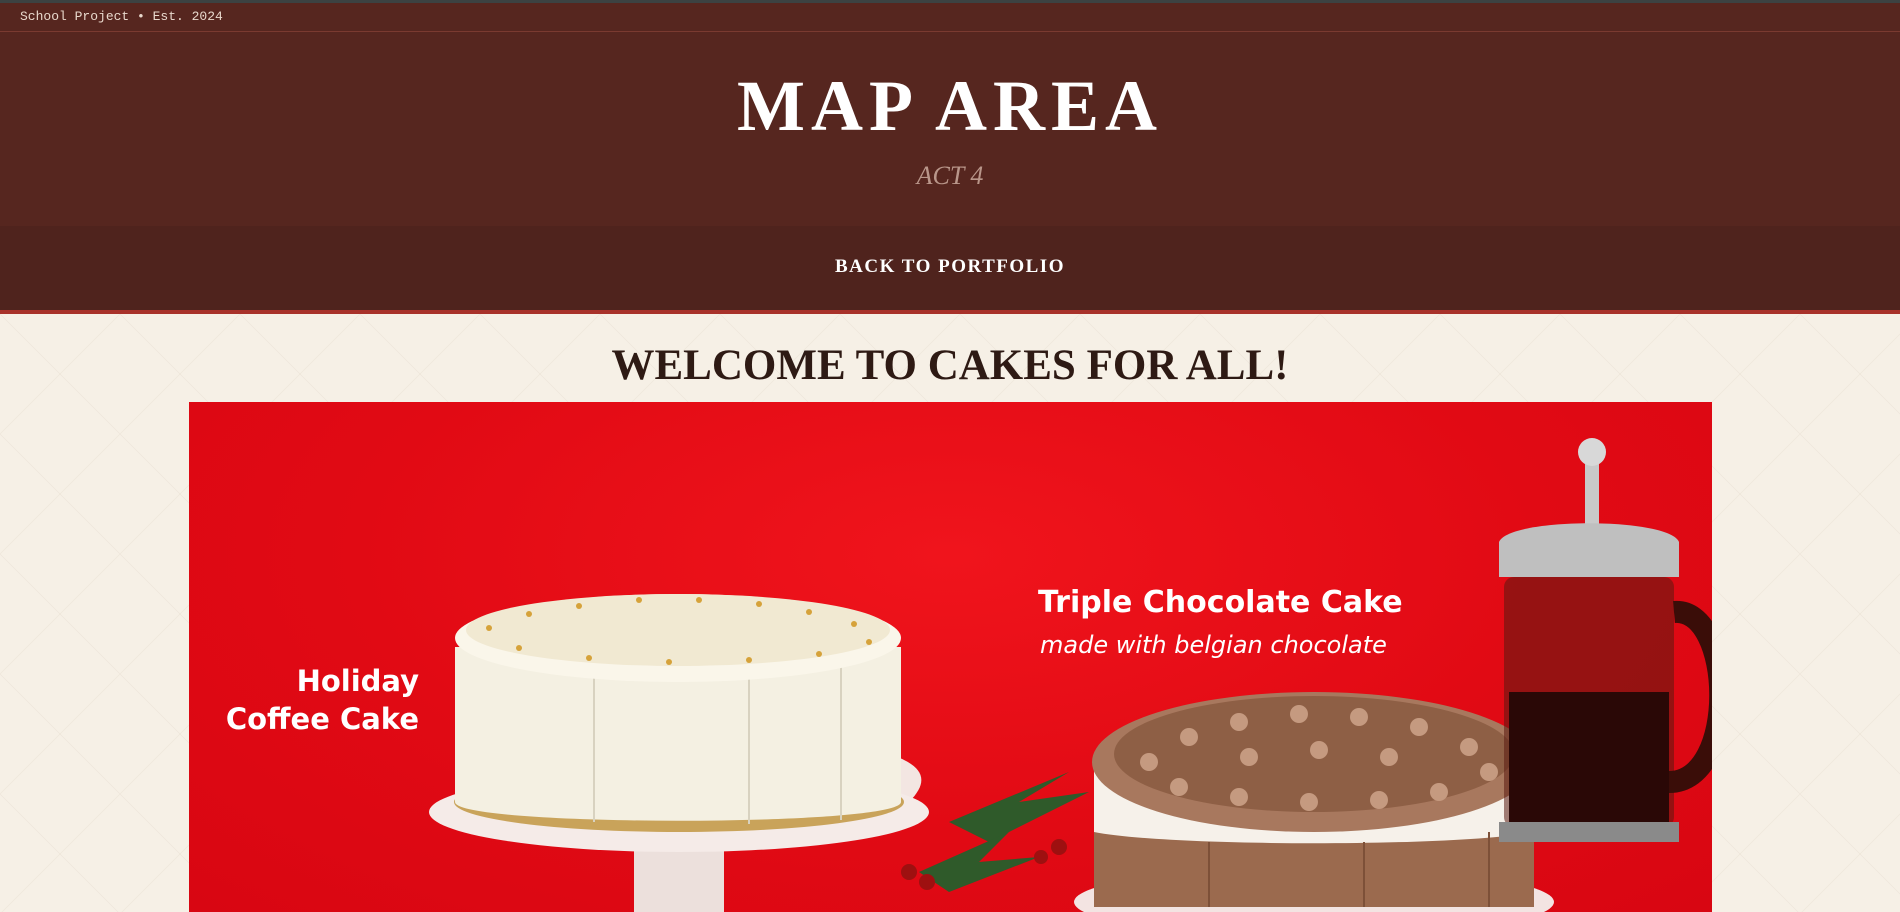  I want to click on site-title: MAP AREA, so click(950, 106).